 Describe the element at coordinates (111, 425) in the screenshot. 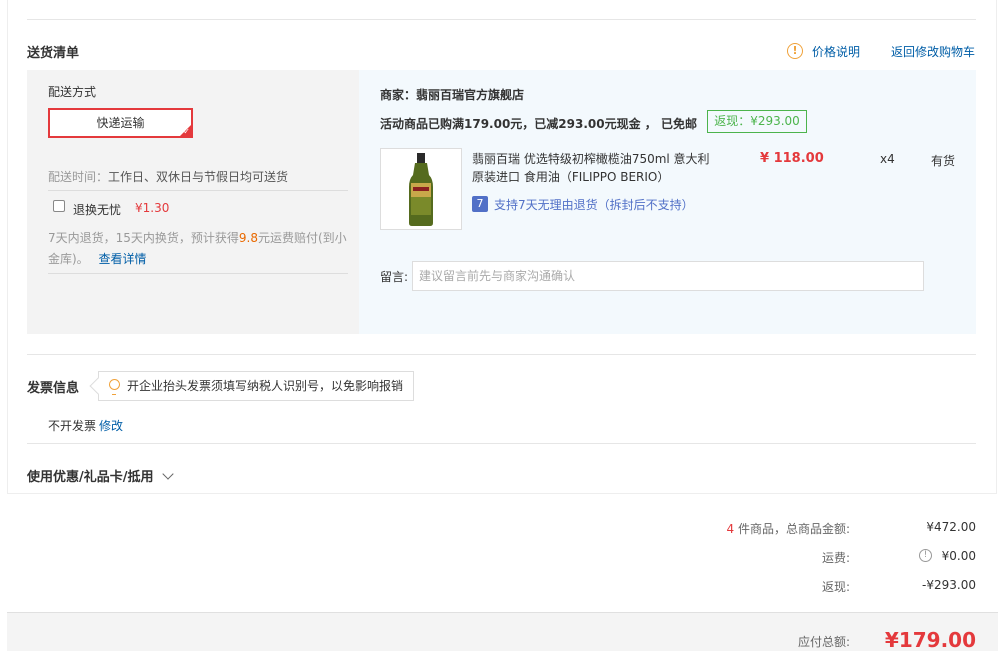

I see `invoice-edit-link: 修改` at that location.